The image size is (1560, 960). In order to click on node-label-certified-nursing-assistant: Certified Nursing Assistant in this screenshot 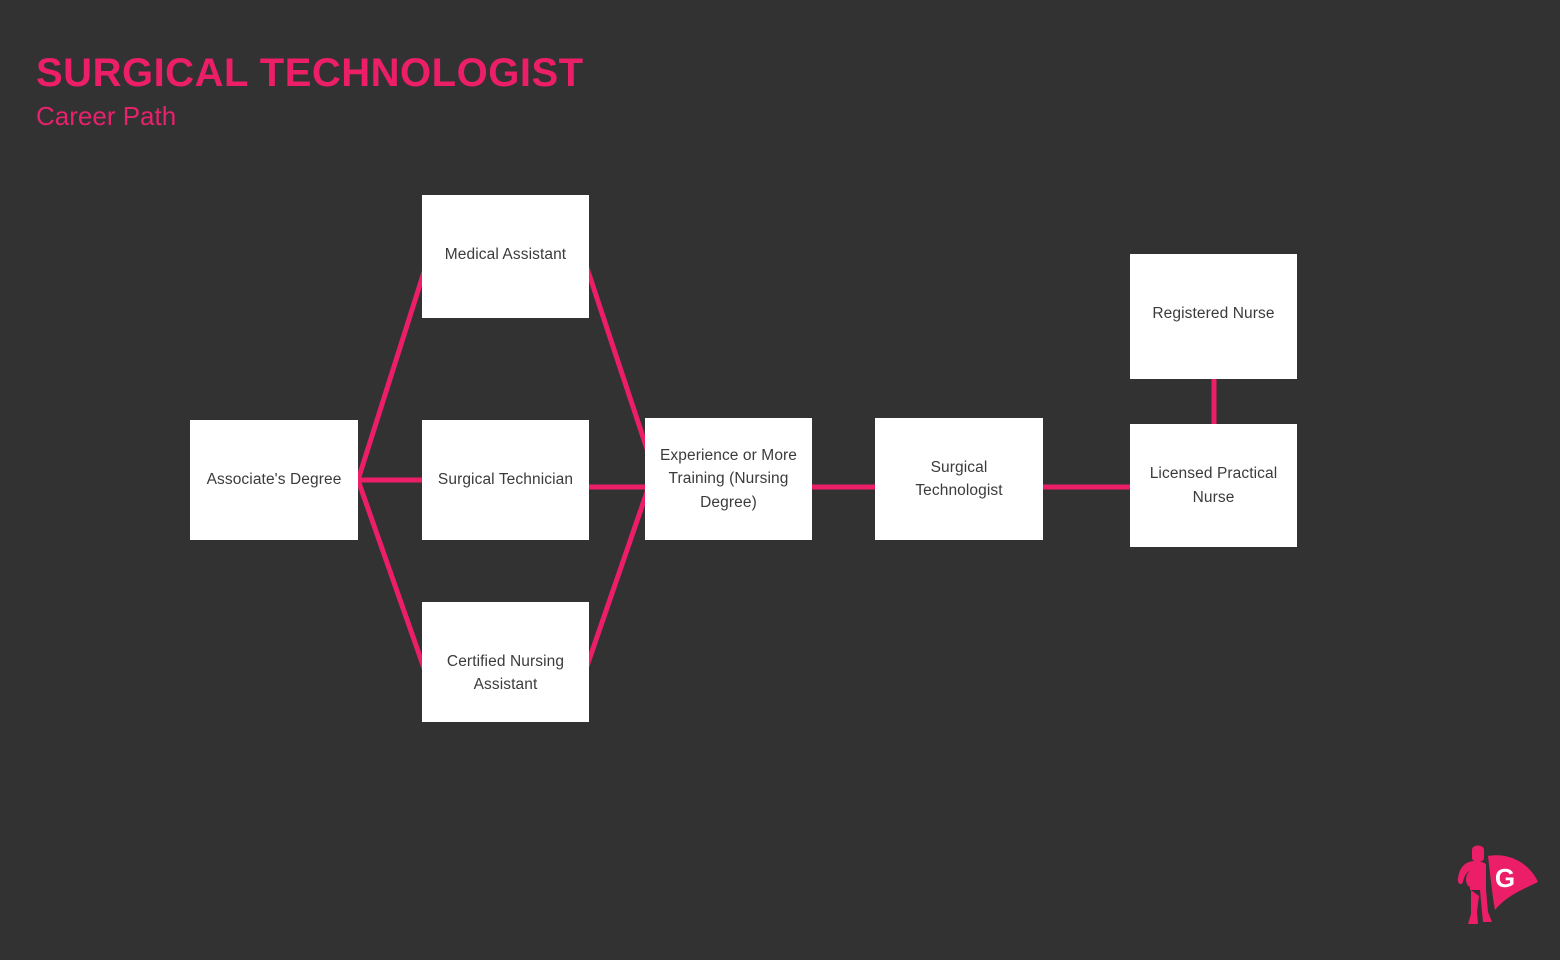, I will do `click(505, 673)`.